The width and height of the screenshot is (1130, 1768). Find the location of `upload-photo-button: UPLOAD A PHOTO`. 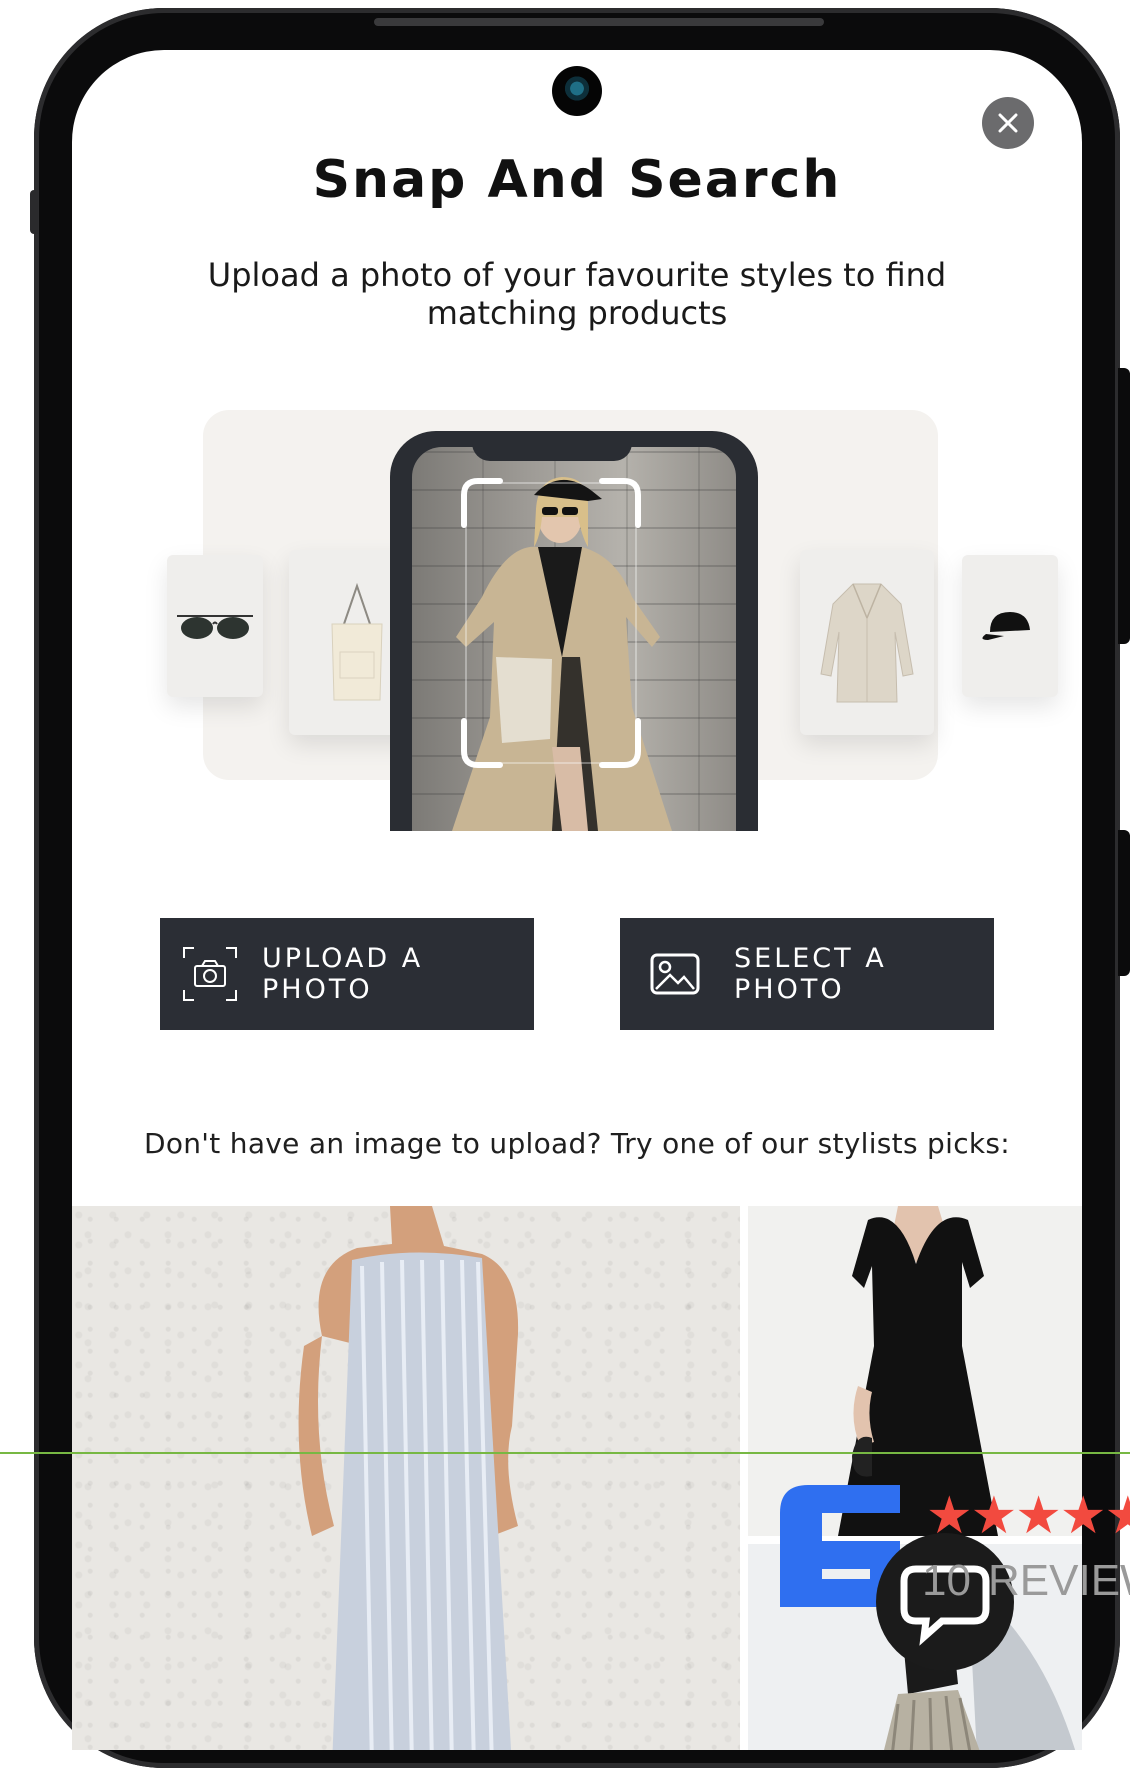

upload-photo-button: UPLOAD A PHOTO is located at coordinates (347, 974).